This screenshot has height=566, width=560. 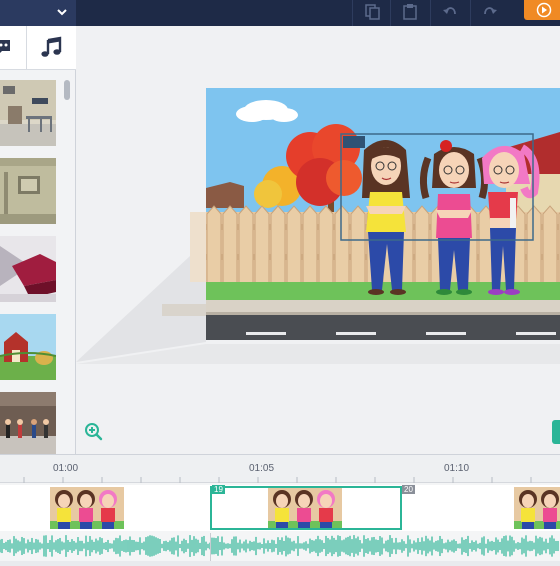 What do you see at coordinates (28, 349) in the screenshot?
I see `thumbnail-farm-barn` at bounding box center [28, 349].